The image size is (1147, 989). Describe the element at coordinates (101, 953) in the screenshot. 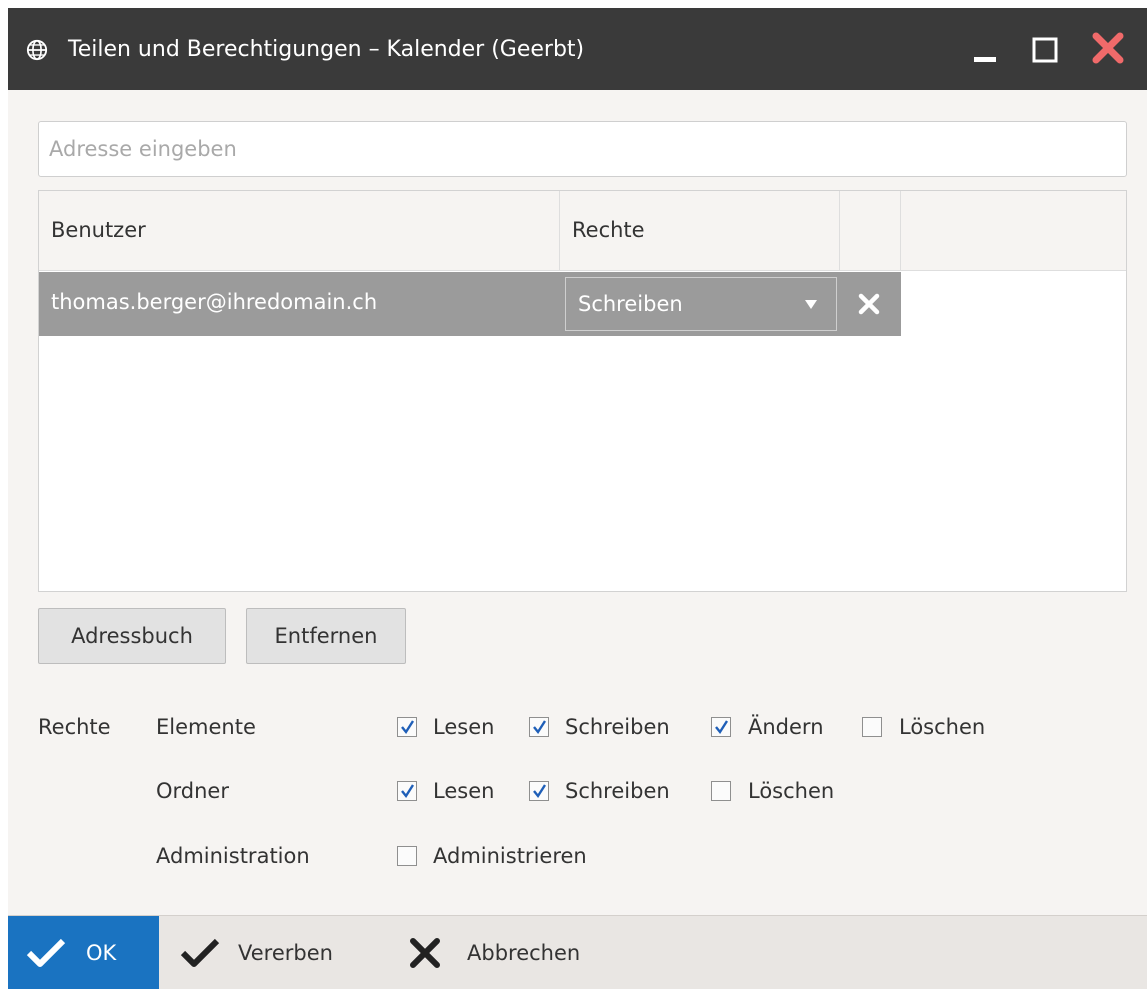

I see `ok-button-label: OK` at that location.